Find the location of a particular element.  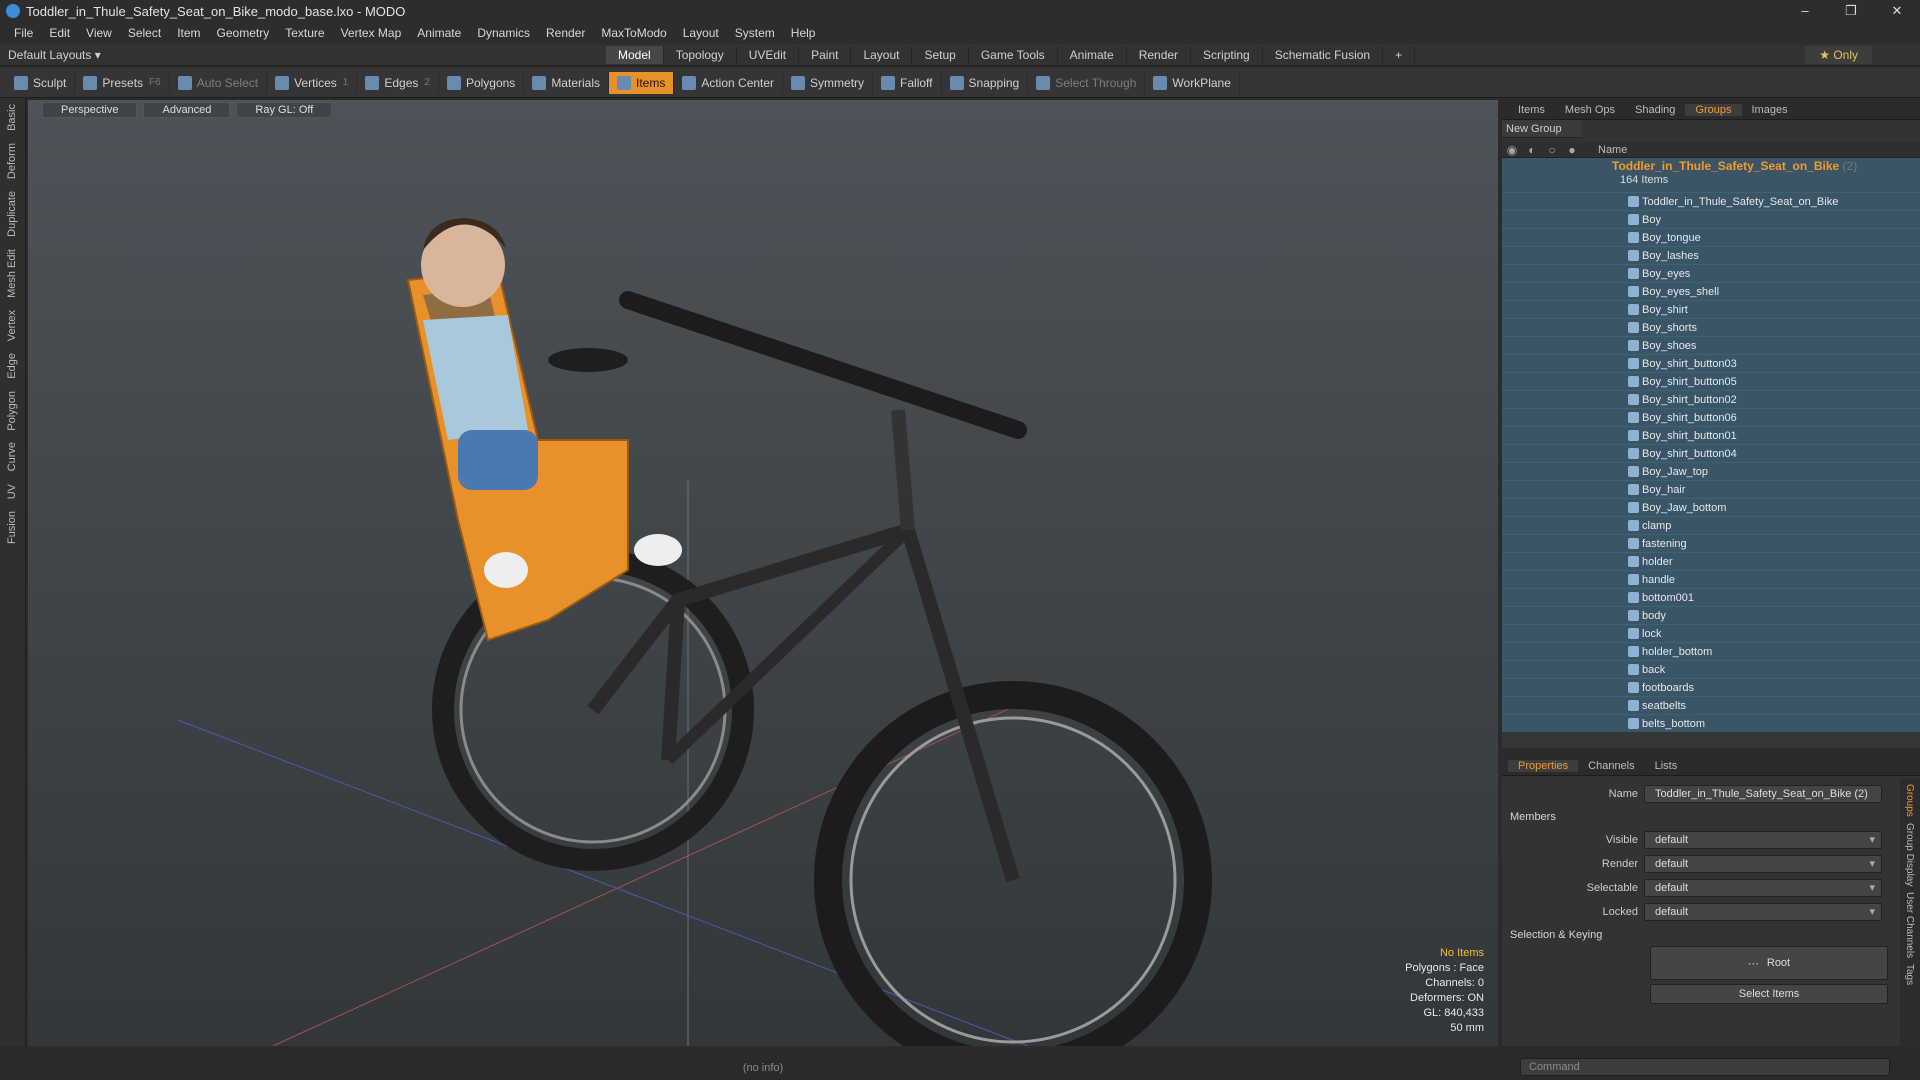

group-item-row: Boy_Jaw_top is located at coordinates (1711, 471).